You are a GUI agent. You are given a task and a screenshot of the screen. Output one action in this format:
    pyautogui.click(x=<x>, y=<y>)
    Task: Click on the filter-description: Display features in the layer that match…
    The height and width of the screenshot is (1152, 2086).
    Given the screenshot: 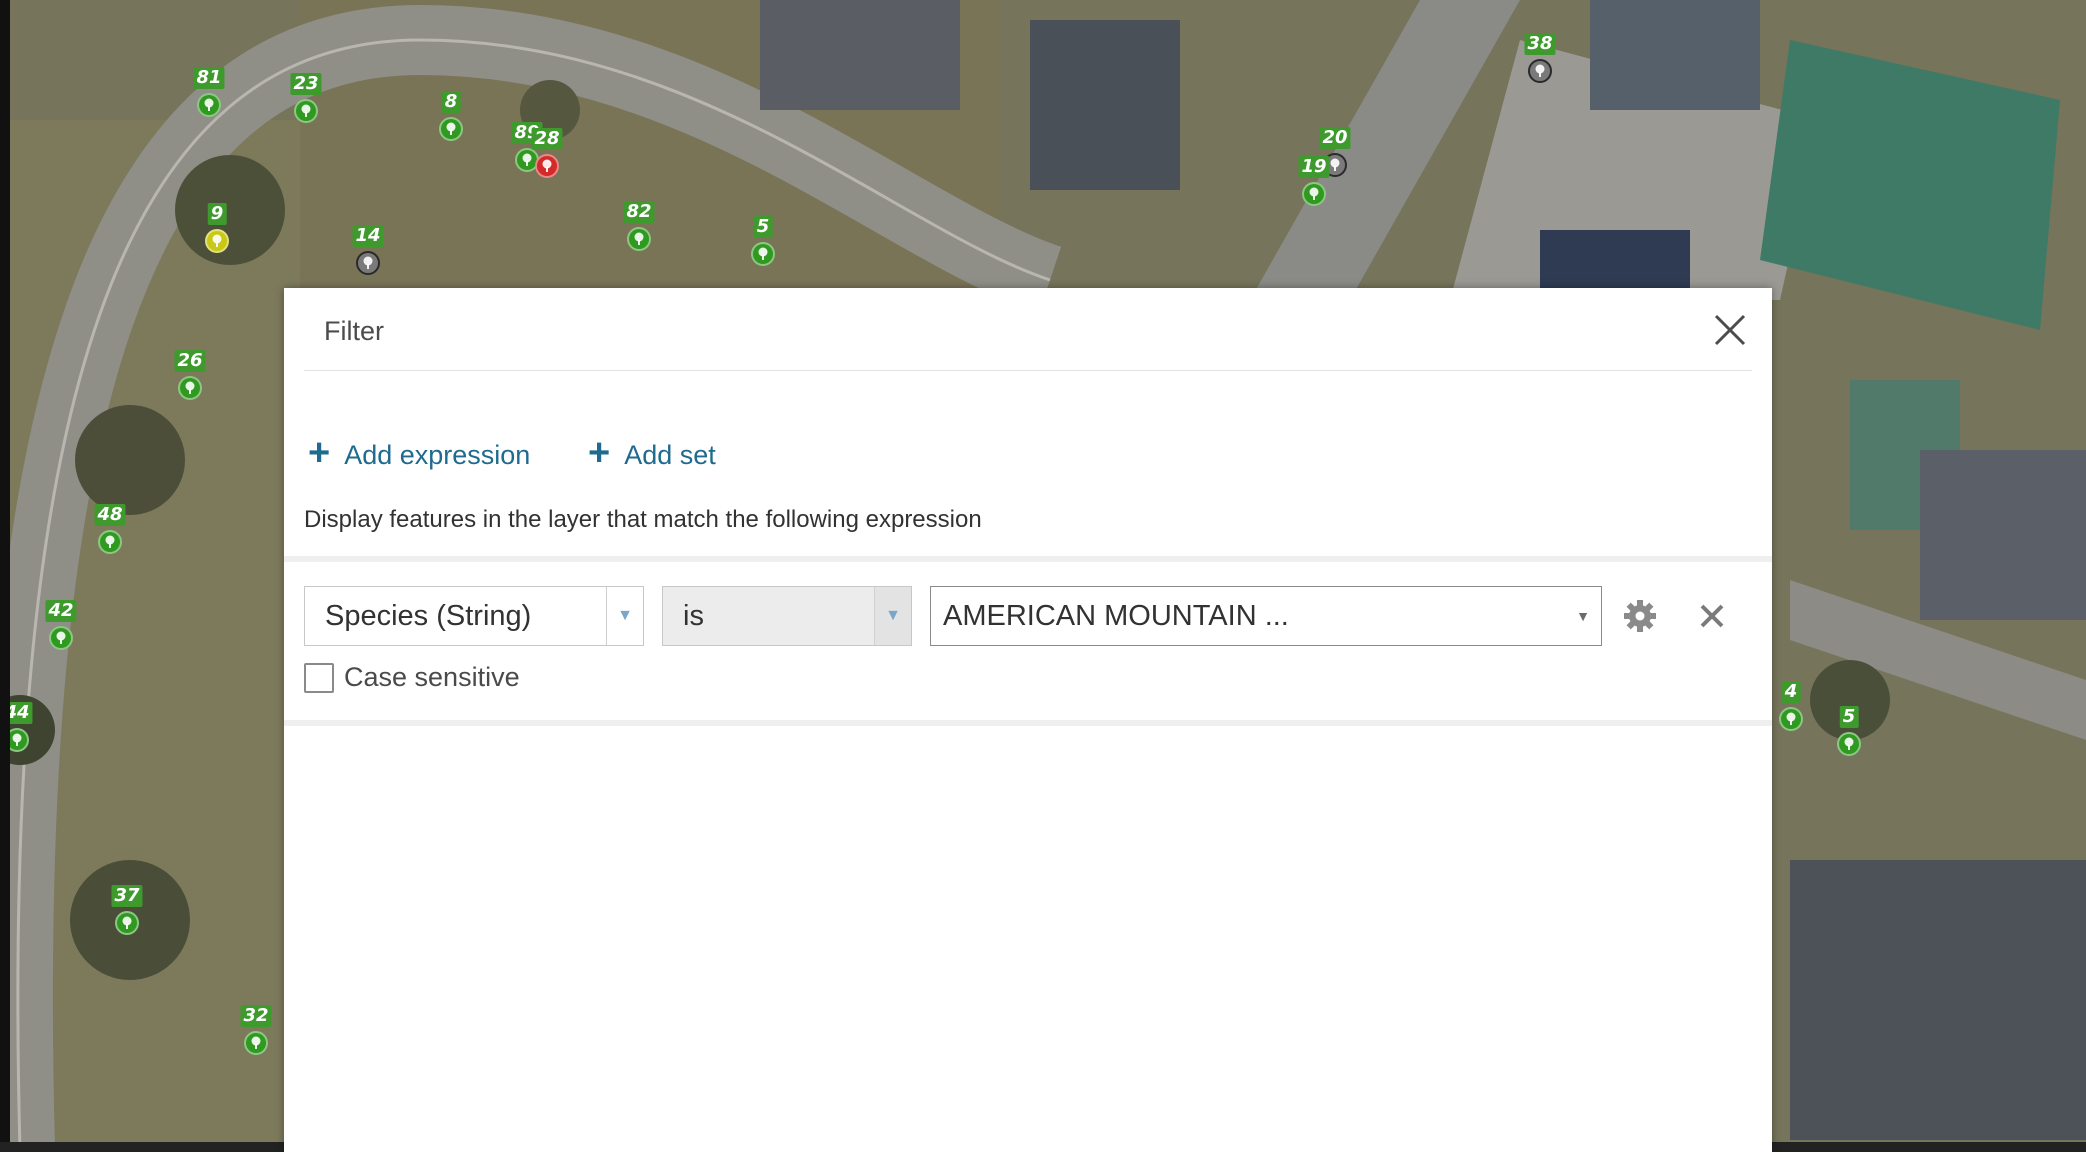 What is the action you would take?
    pyautogui.click(x=643, y=519)
    